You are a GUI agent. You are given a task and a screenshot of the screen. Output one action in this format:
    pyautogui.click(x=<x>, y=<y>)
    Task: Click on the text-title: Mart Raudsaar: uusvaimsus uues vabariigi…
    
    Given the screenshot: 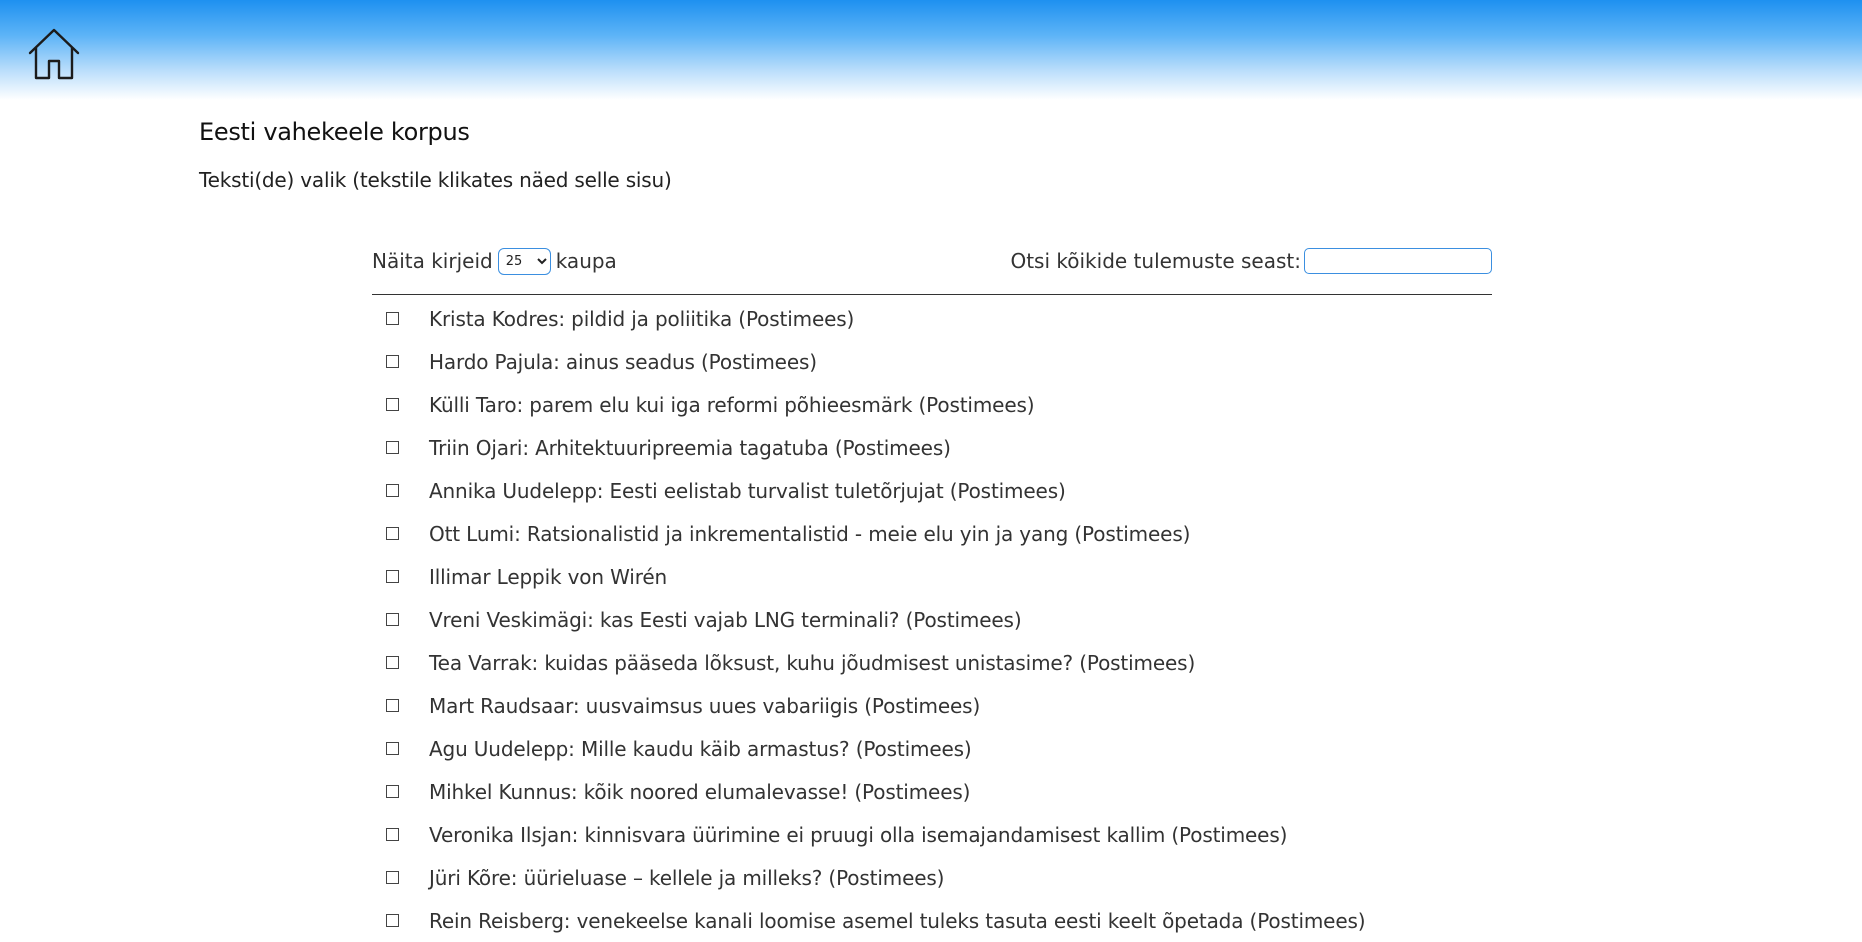 What is the action you would take?
    pyautogui.click(x=704, y=706)
    